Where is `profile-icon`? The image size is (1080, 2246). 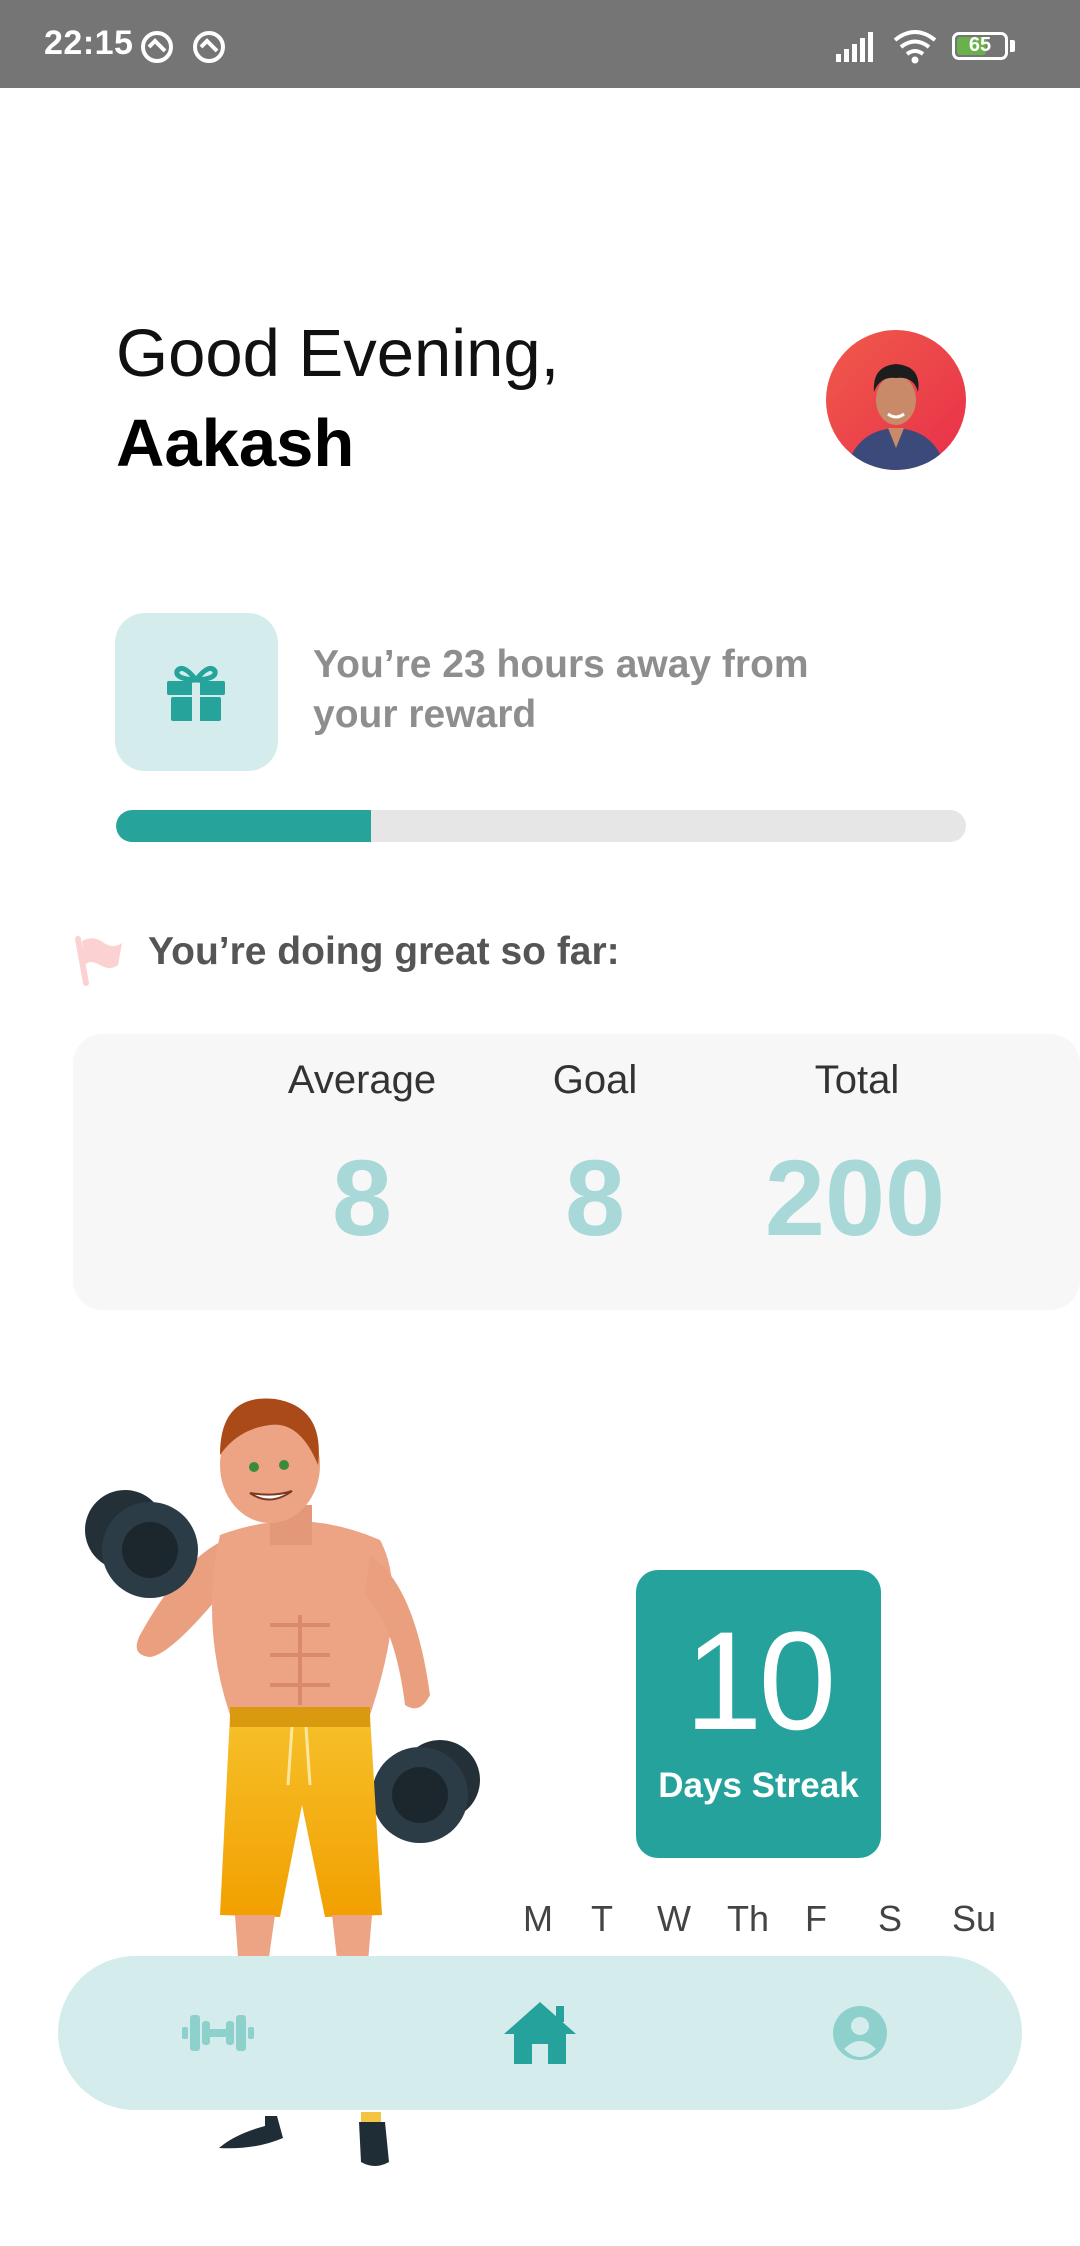
profile-icon is located at coordinates (860, 2033).